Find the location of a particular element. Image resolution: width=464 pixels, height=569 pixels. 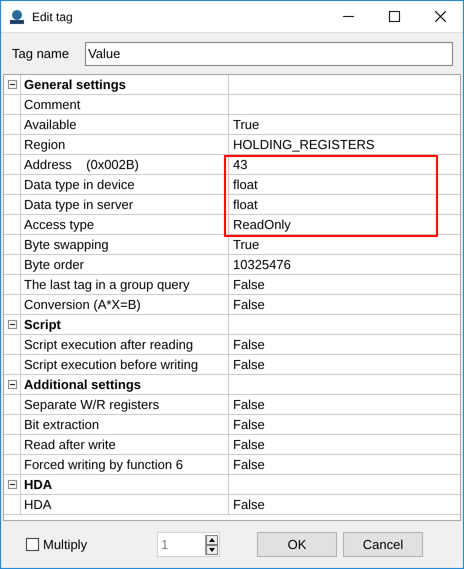

property-name: Data type in server is located at coordinates (125, 204).